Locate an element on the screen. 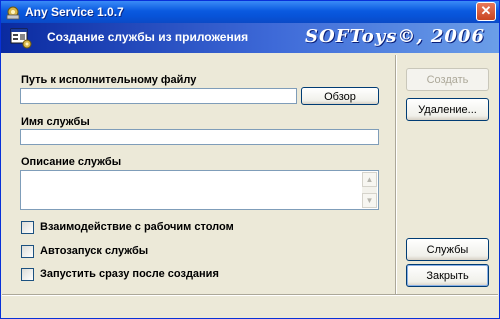 This screenshot has height=319, width=500. service-description-label: Описание службы is located at coordinates (71, 162).